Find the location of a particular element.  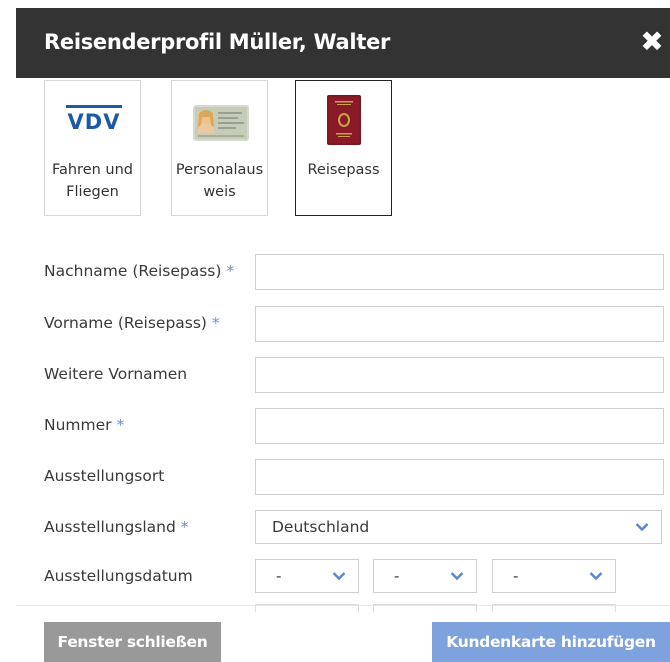

select-value: Deutschland is located at coordinates (321, 527).